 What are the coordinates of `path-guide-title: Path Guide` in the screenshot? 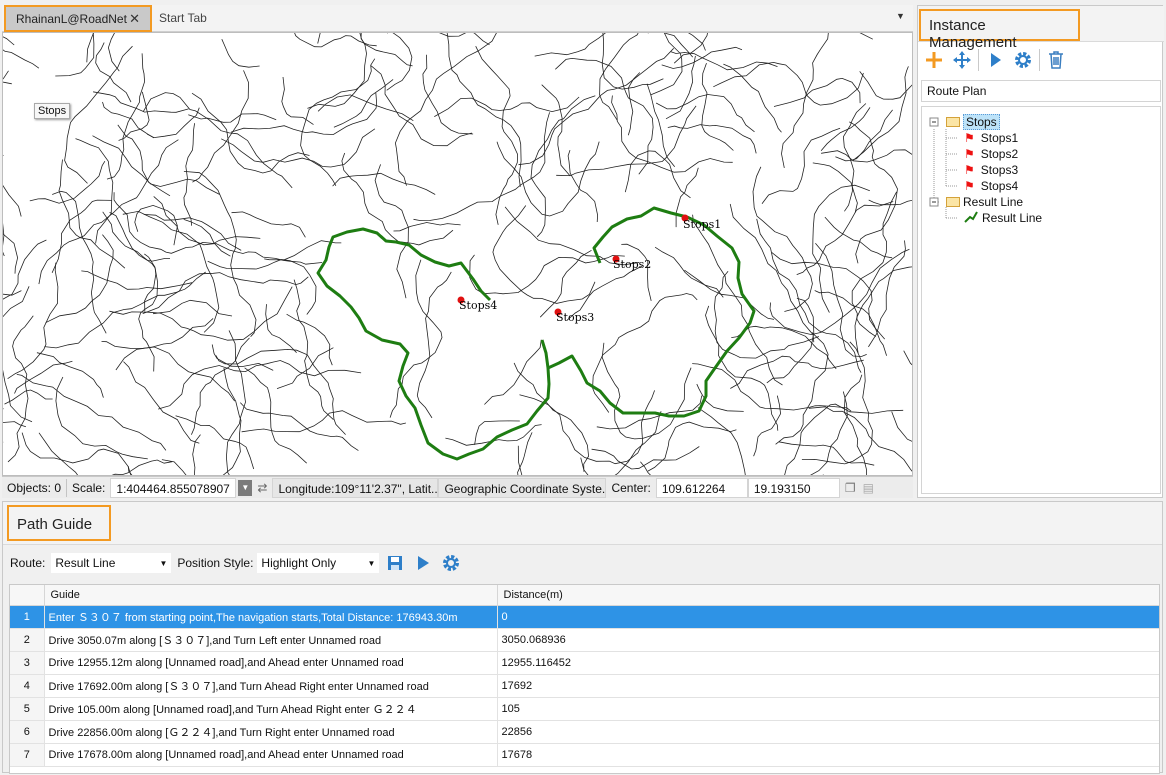 It's located at (59, 523).